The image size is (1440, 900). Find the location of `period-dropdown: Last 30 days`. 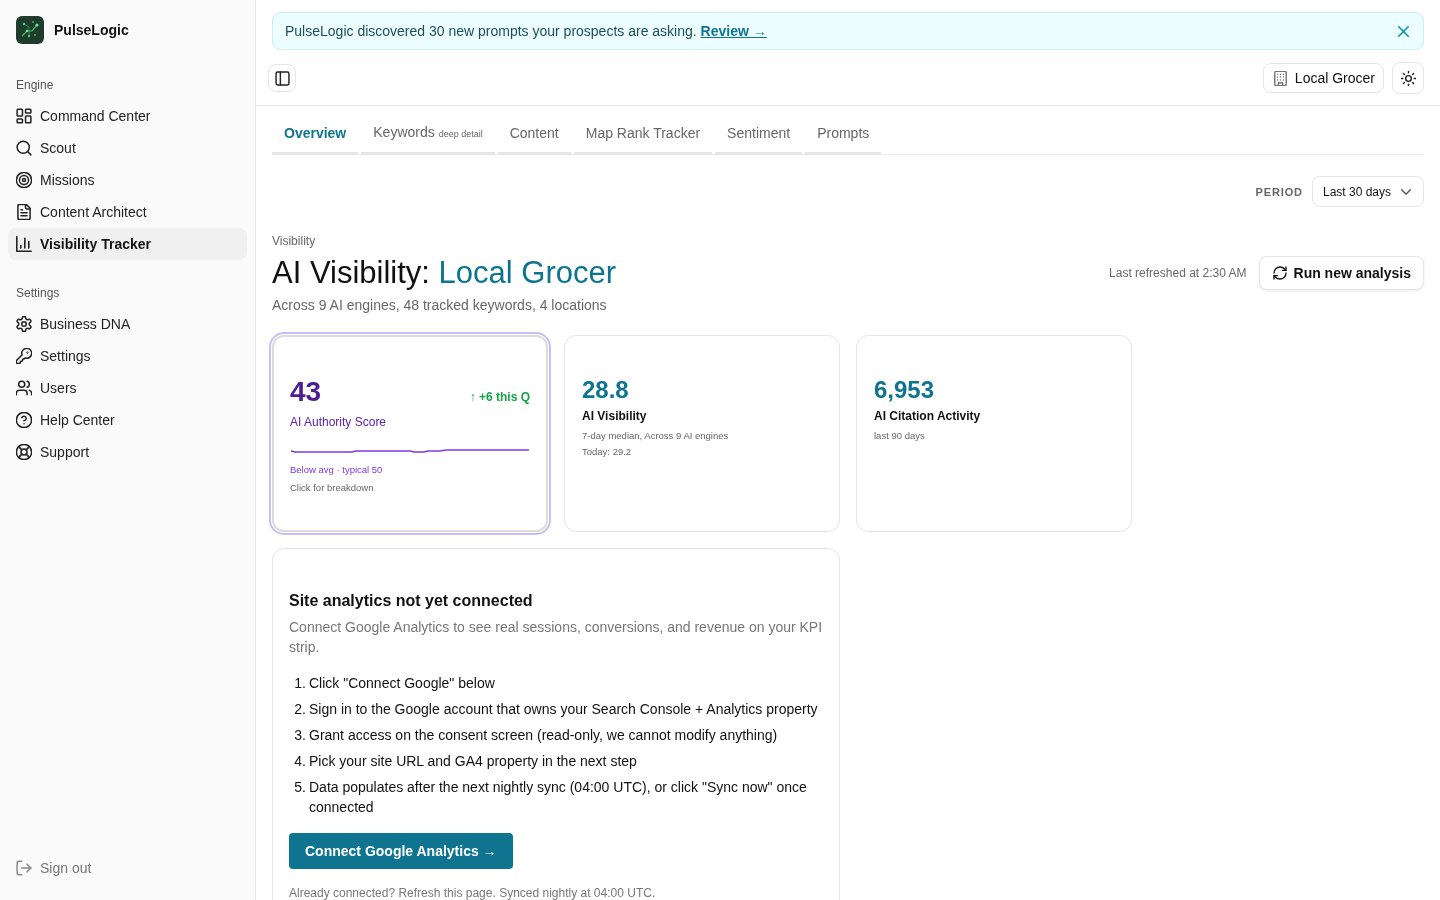

period-dropdown: Last 30 days is located at coordinates (1367, 191).